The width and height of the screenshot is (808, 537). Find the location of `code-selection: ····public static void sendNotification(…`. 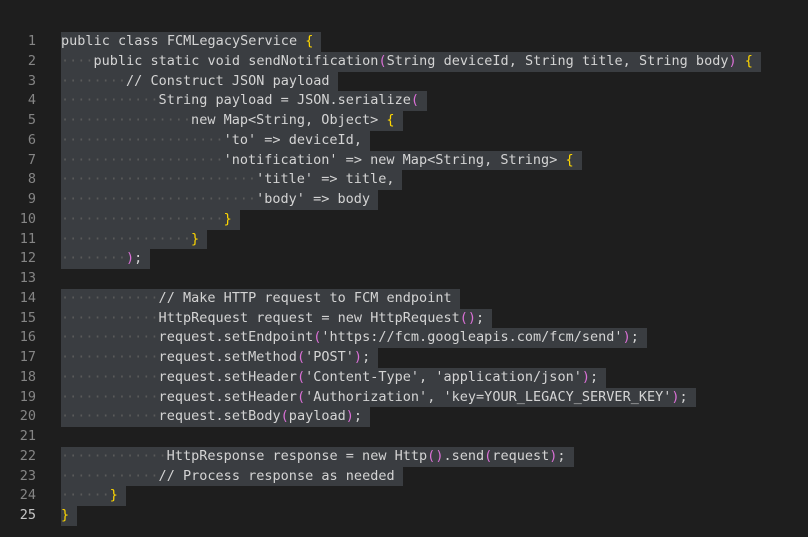

code-selection: ····public static void sendNotification(… is located at coordinates (411, 61).